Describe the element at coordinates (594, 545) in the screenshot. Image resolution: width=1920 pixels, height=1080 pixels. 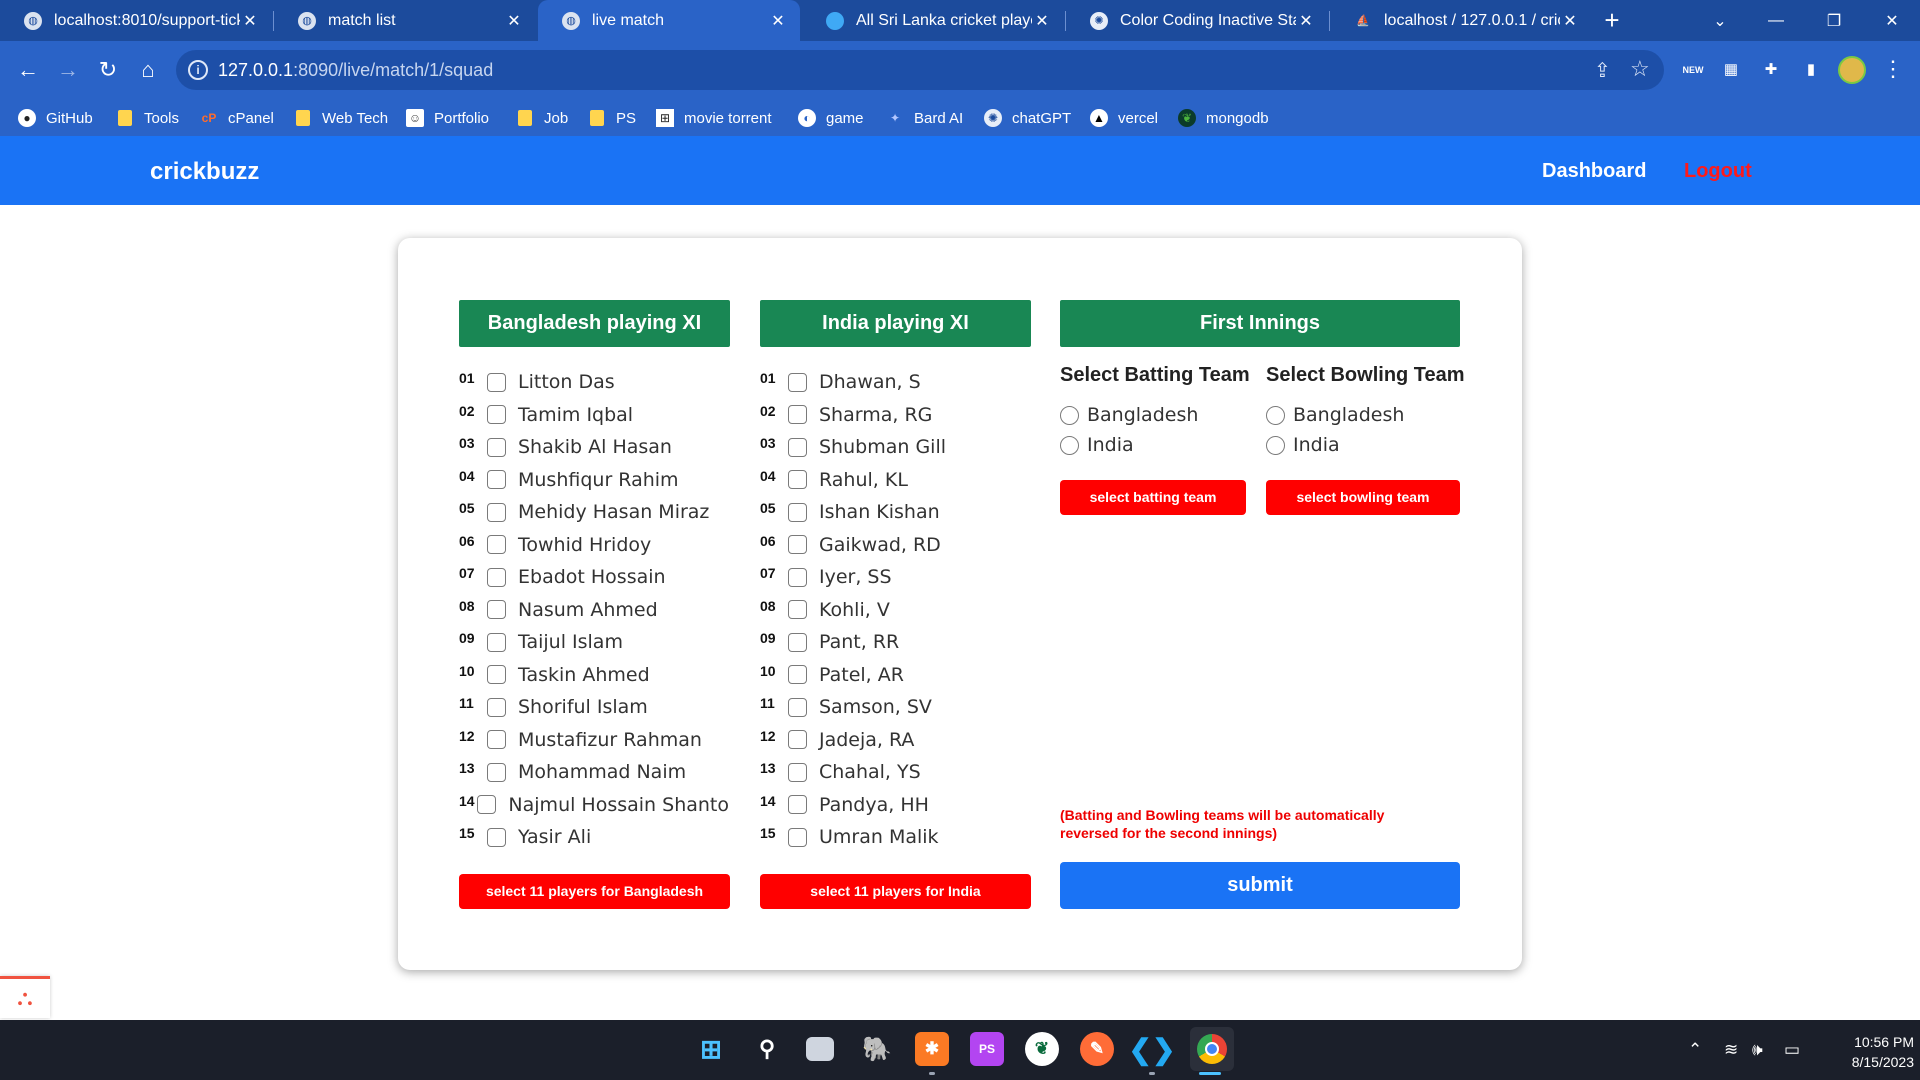
I see `player-row: 06 Towhid Hridoy` at that location.